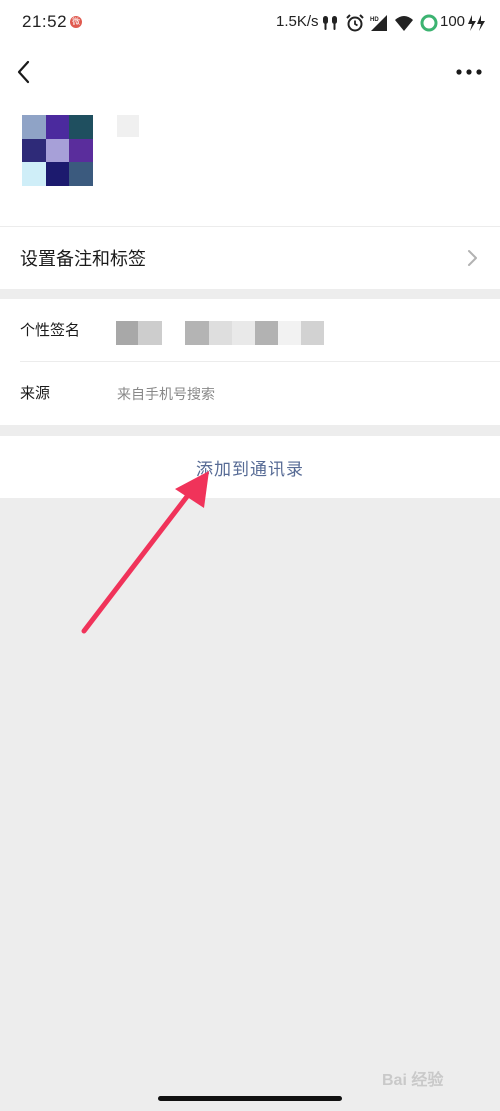 The image size is (500, 1111). What do you see at coordinates (35, 393) in the screenshot?
I see `source-label: 来源` at bounding box center [35, 393].